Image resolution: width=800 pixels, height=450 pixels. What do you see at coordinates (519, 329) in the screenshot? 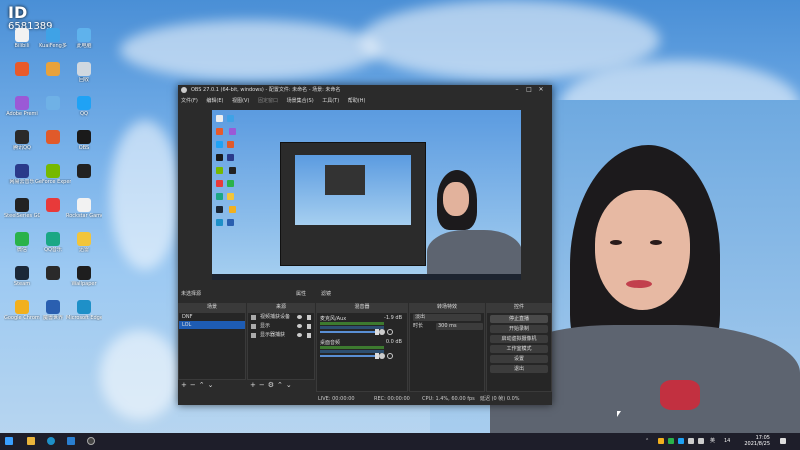
I see `start-recording-button: 开始录制` at bounding box center [519, 329].